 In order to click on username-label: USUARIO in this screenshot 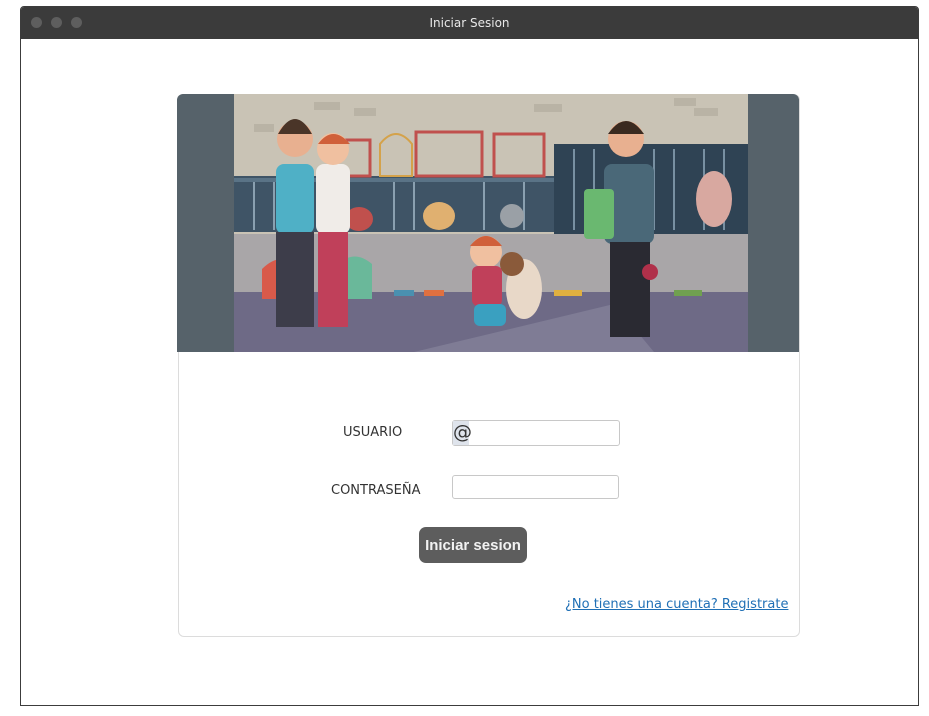, I will do `click(373, 432)`.